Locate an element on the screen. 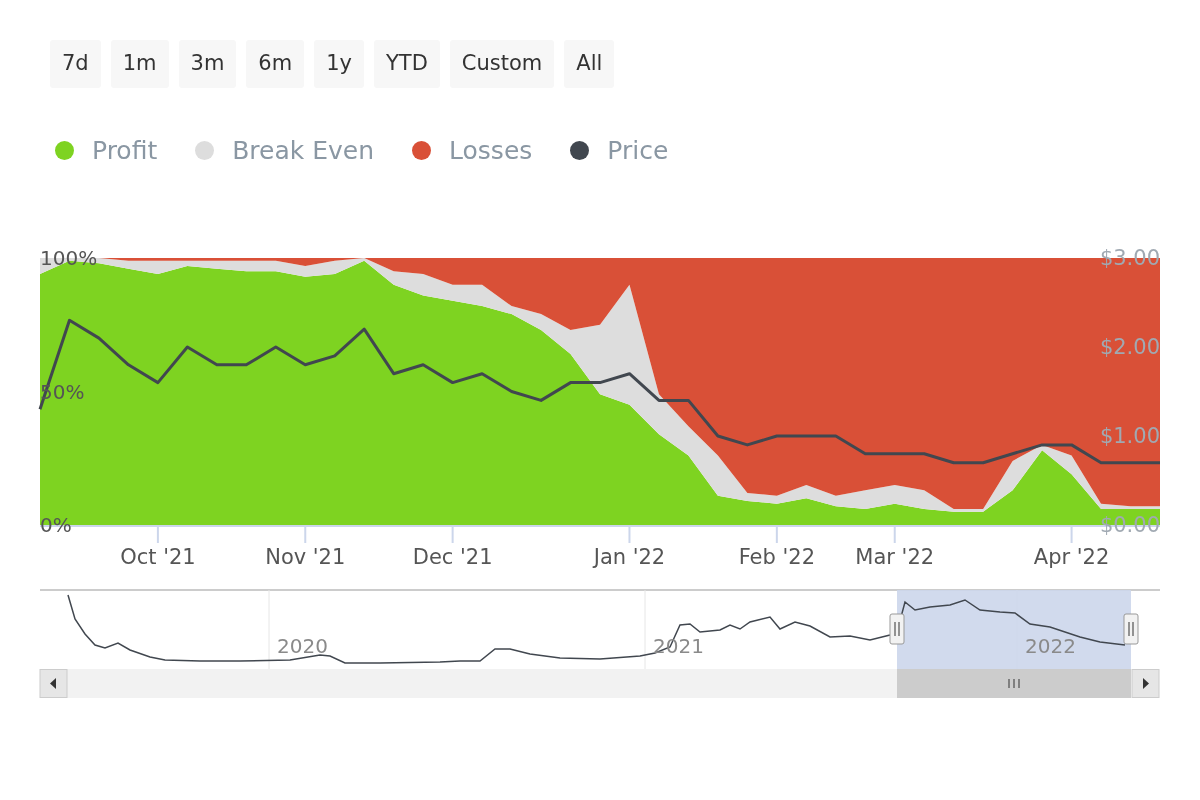 This screenshot has height=800, width=1200. price-axis-label: $2.00 is located at coordinates (1129, 346).